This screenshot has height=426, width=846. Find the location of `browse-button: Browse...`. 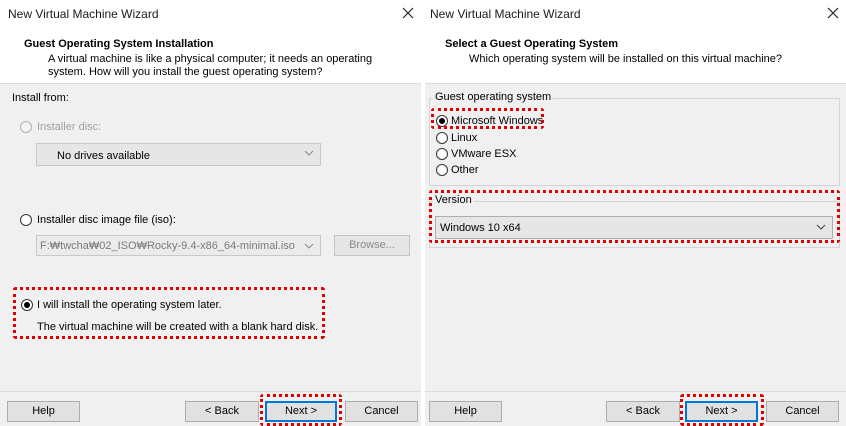

browse-button: Browse... is located at coordinates (372, 245).